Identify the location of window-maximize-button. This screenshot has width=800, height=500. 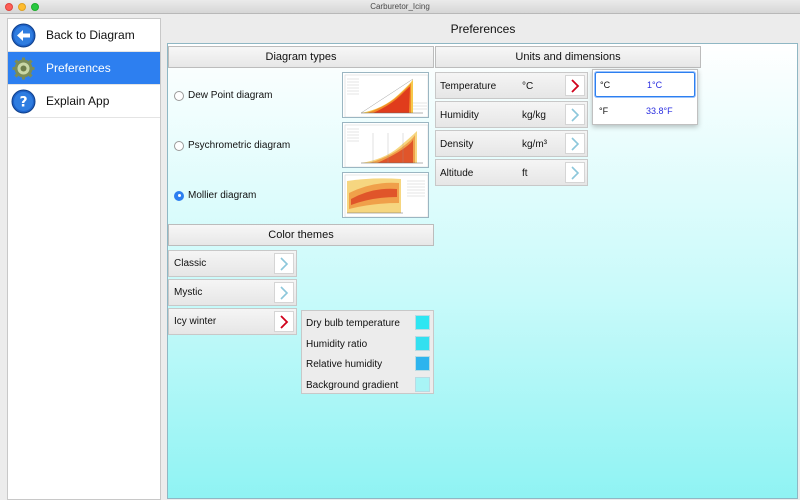
(35, 7).